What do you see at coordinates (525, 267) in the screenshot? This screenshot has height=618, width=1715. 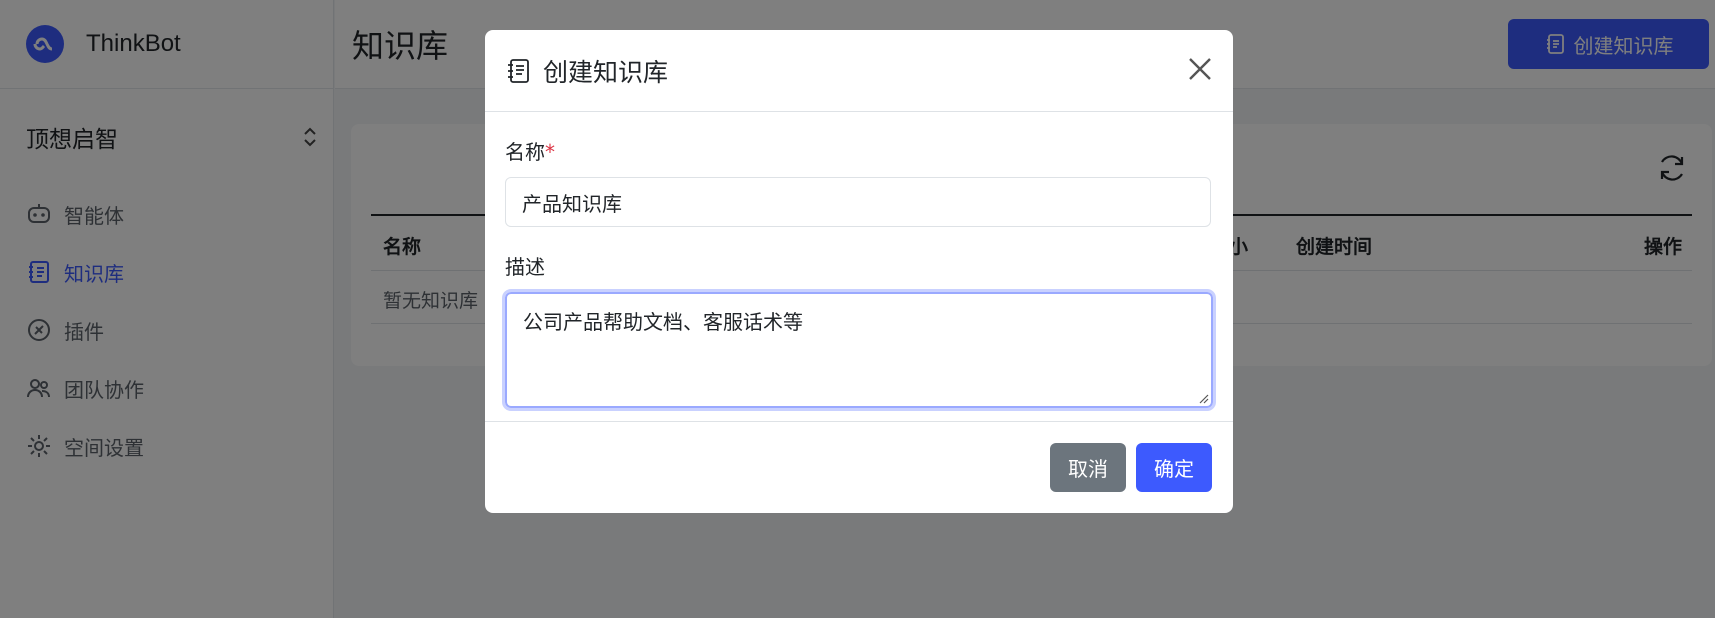 I see `description-label: 描述` at bounding box center [525, 267].